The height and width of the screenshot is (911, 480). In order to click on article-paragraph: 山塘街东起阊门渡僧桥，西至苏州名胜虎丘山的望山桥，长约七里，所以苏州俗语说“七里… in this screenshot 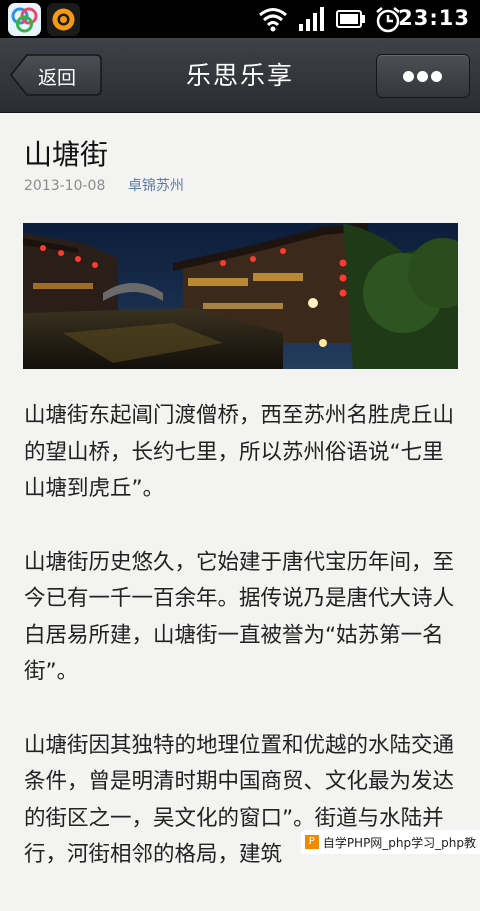, I will do `click(239, 452)`.